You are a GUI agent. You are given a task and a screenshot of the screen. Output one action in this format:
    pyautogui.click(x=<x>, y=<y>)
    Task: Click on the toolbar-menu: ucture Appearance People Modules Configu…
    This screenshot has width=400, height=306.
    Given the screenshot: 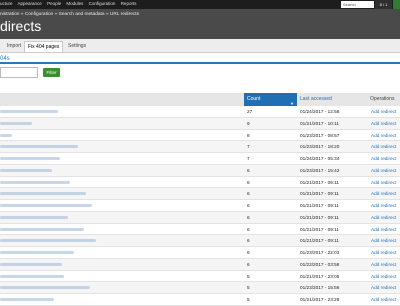 What is the action you would take?
    pyautogui.click(x=70, y=3)
    